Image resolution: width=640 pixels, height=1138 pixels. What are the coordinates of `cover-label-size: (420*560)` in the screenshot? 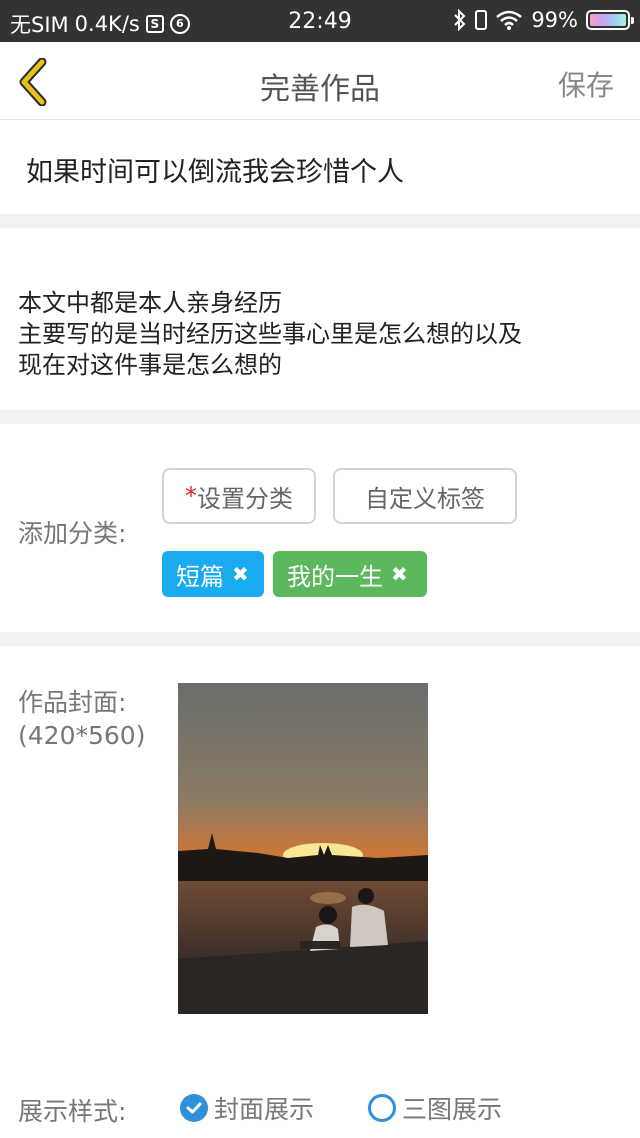 It's located at (82, 735).